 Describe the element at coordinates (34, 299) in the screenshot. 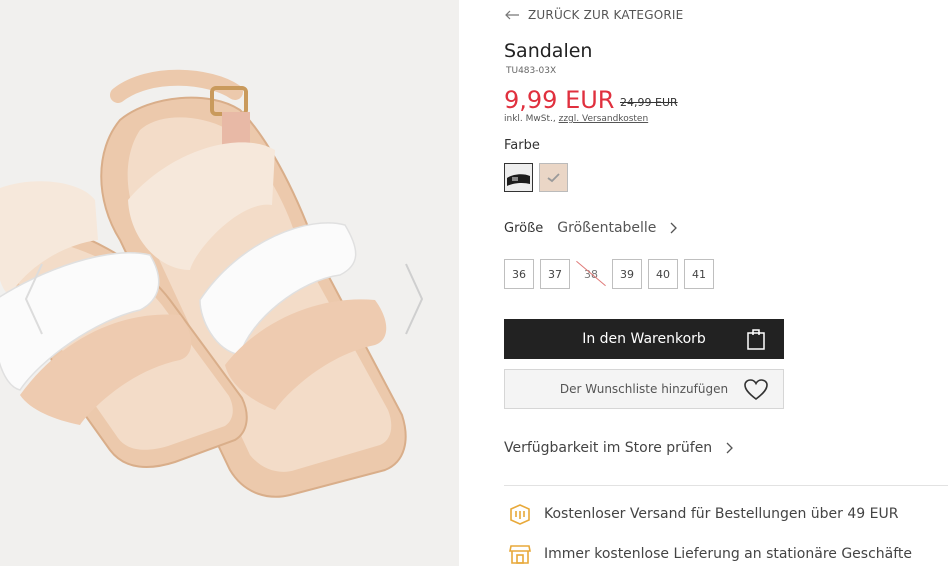

I see `previous-image-arrow-icon` at that location.